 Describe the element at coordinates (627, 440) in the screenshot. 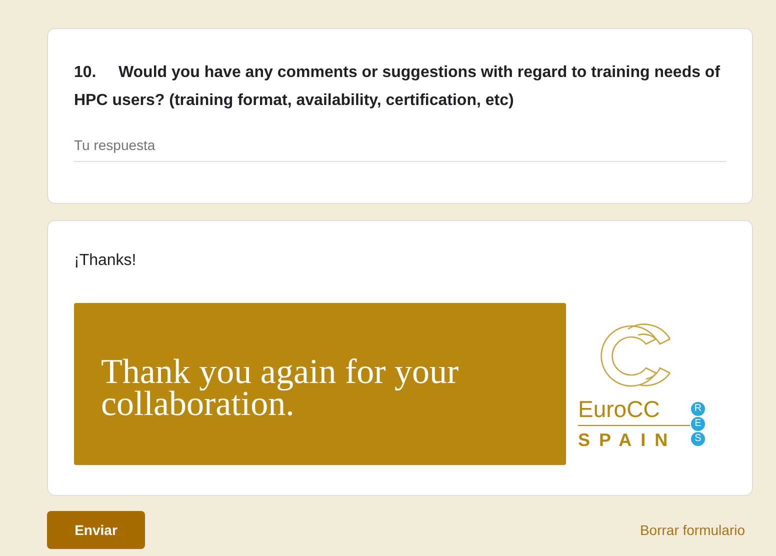

I see `logo-country: SPAIN` at that location.